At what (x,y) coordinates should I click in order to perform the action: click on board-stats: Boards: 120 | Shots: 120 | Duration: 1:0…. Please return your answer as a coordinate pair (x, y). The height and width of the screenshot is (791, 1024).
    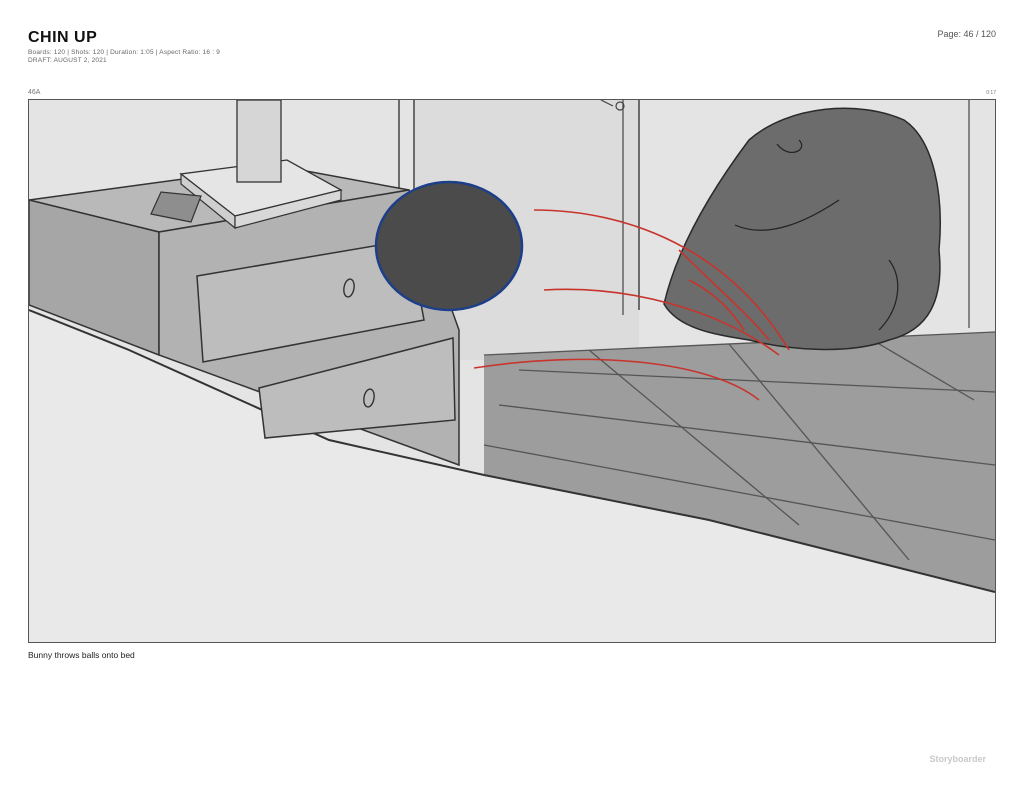
    Looking at the image, I should click on (124, 52).